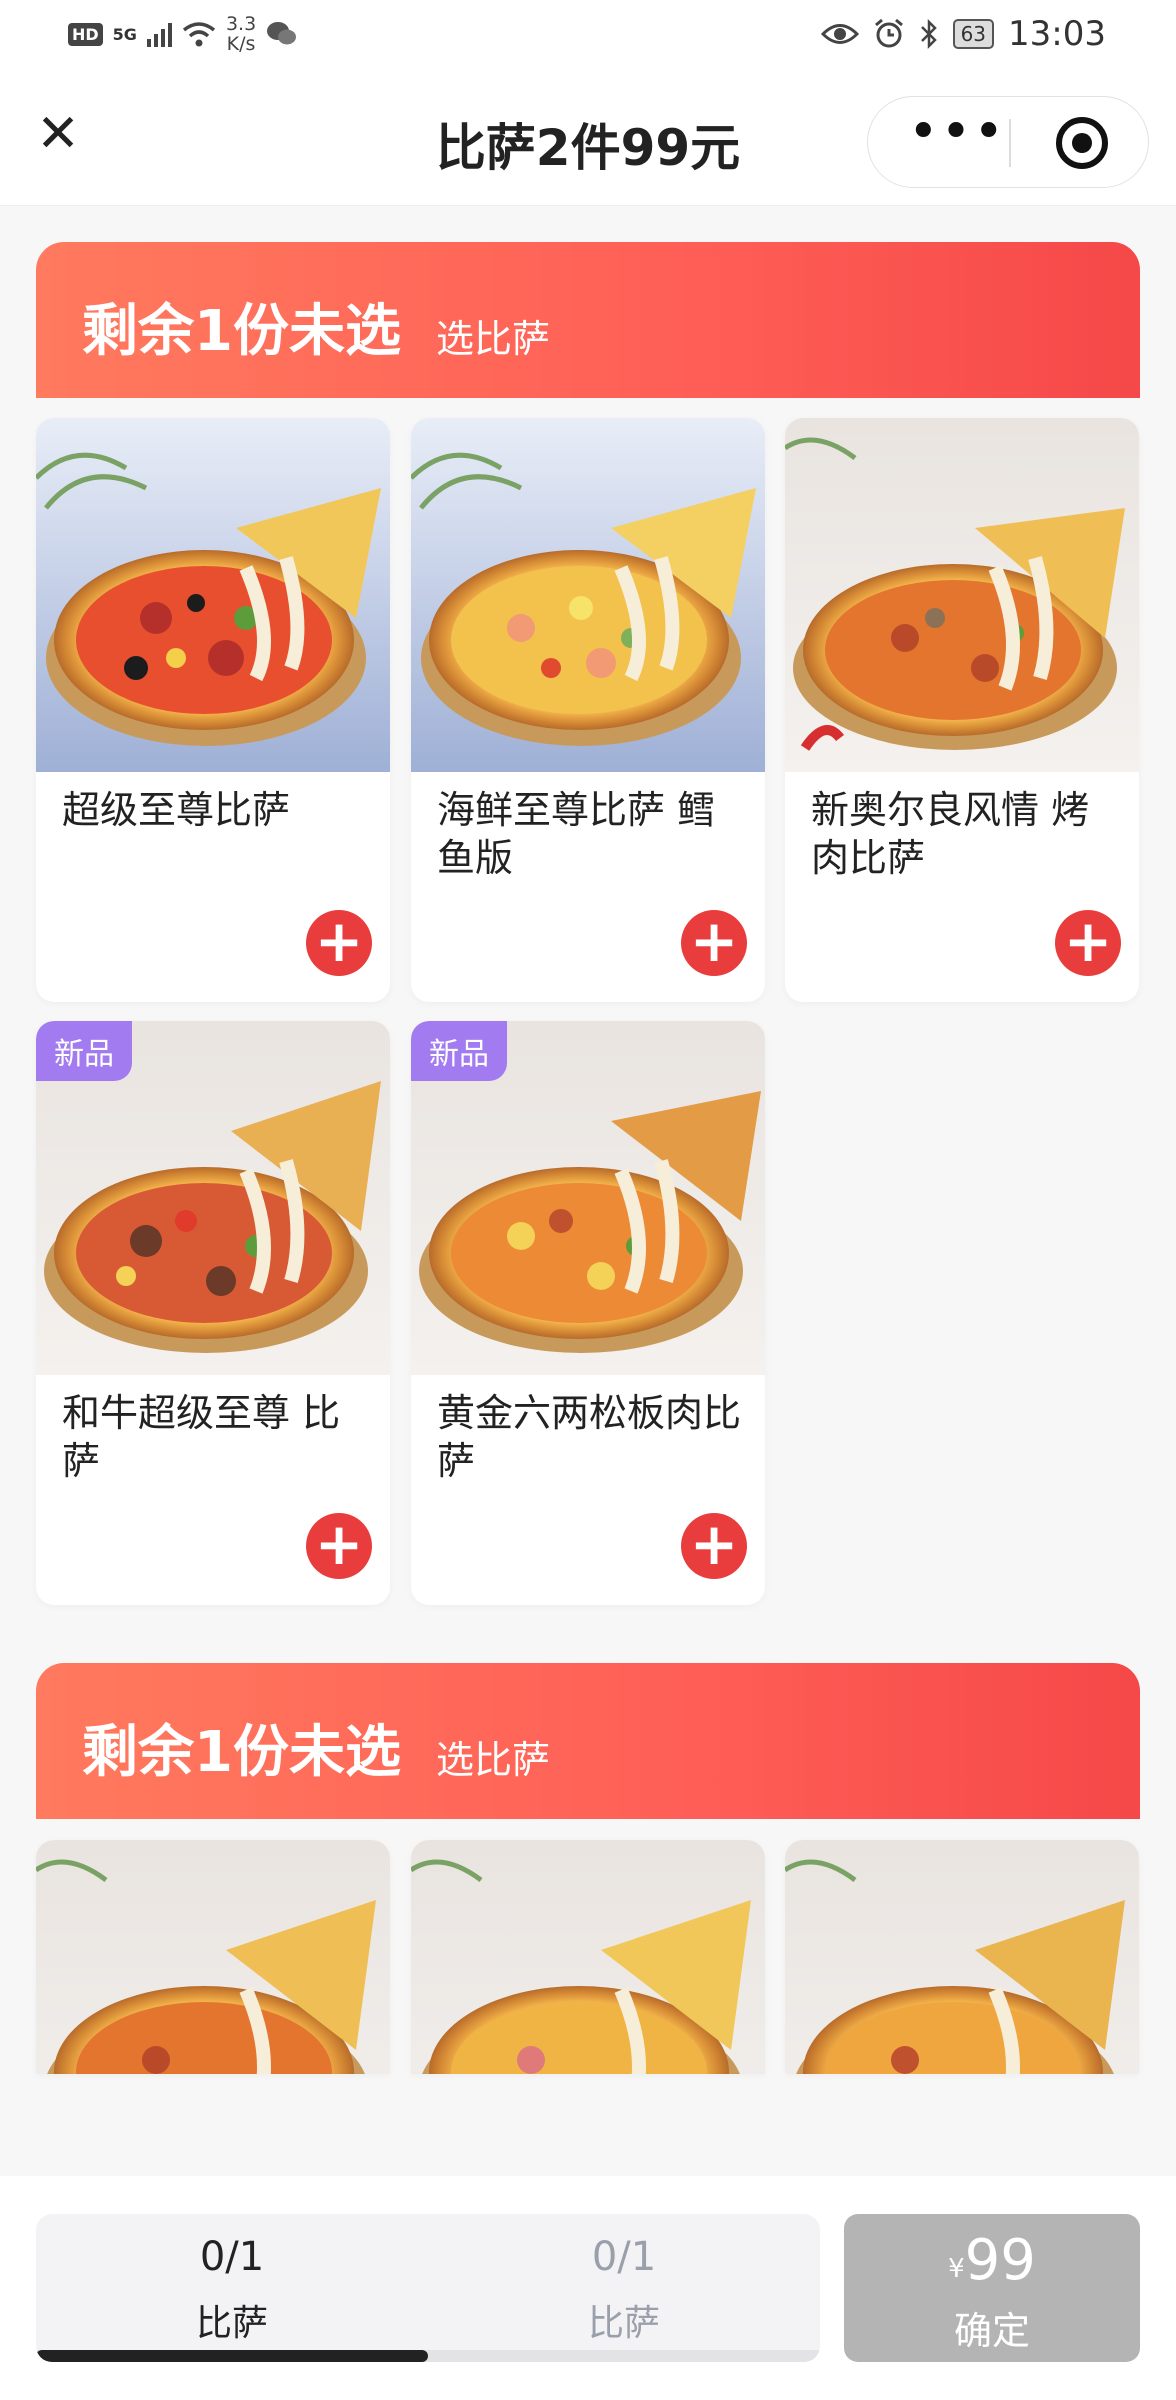  Describe the element at coordinates (159, 34) in the screenshot. I see `signal-icon` at that location.